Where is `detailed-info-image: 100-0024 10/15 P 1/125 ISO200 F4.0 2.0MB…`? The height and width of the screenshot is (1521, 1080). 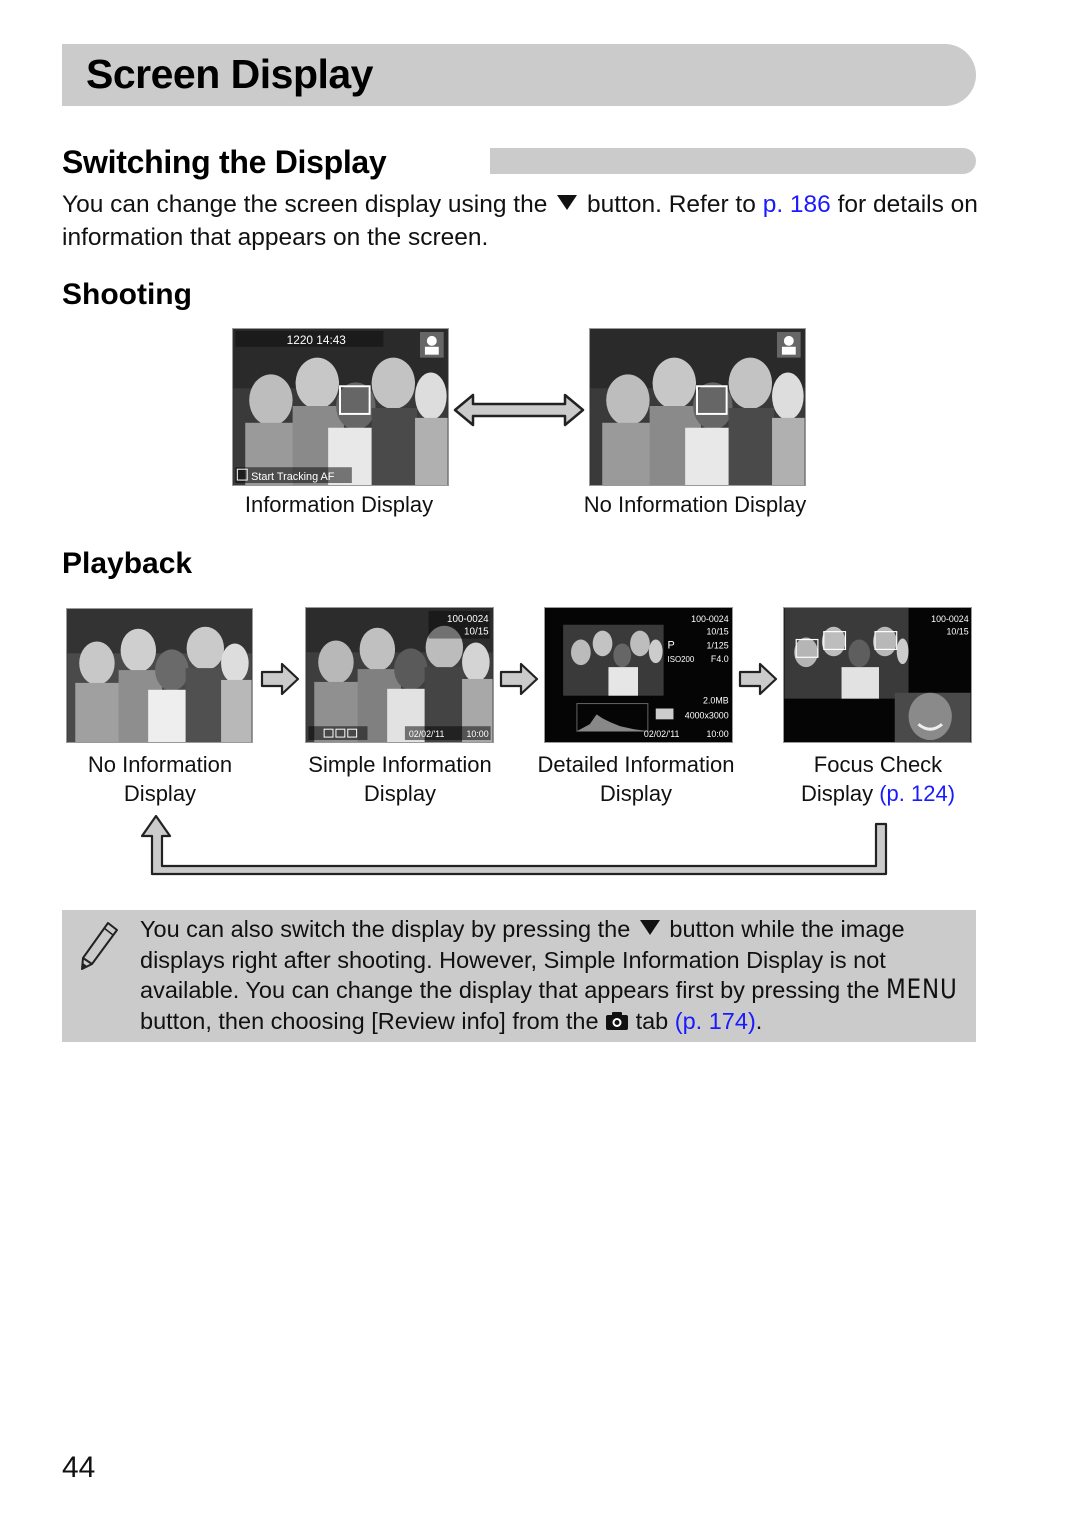 detailed-info-image: 100-0024 10/15 P 1/125 ISO200 F4.0 2.0MB… is located at coordinates (638, 675).